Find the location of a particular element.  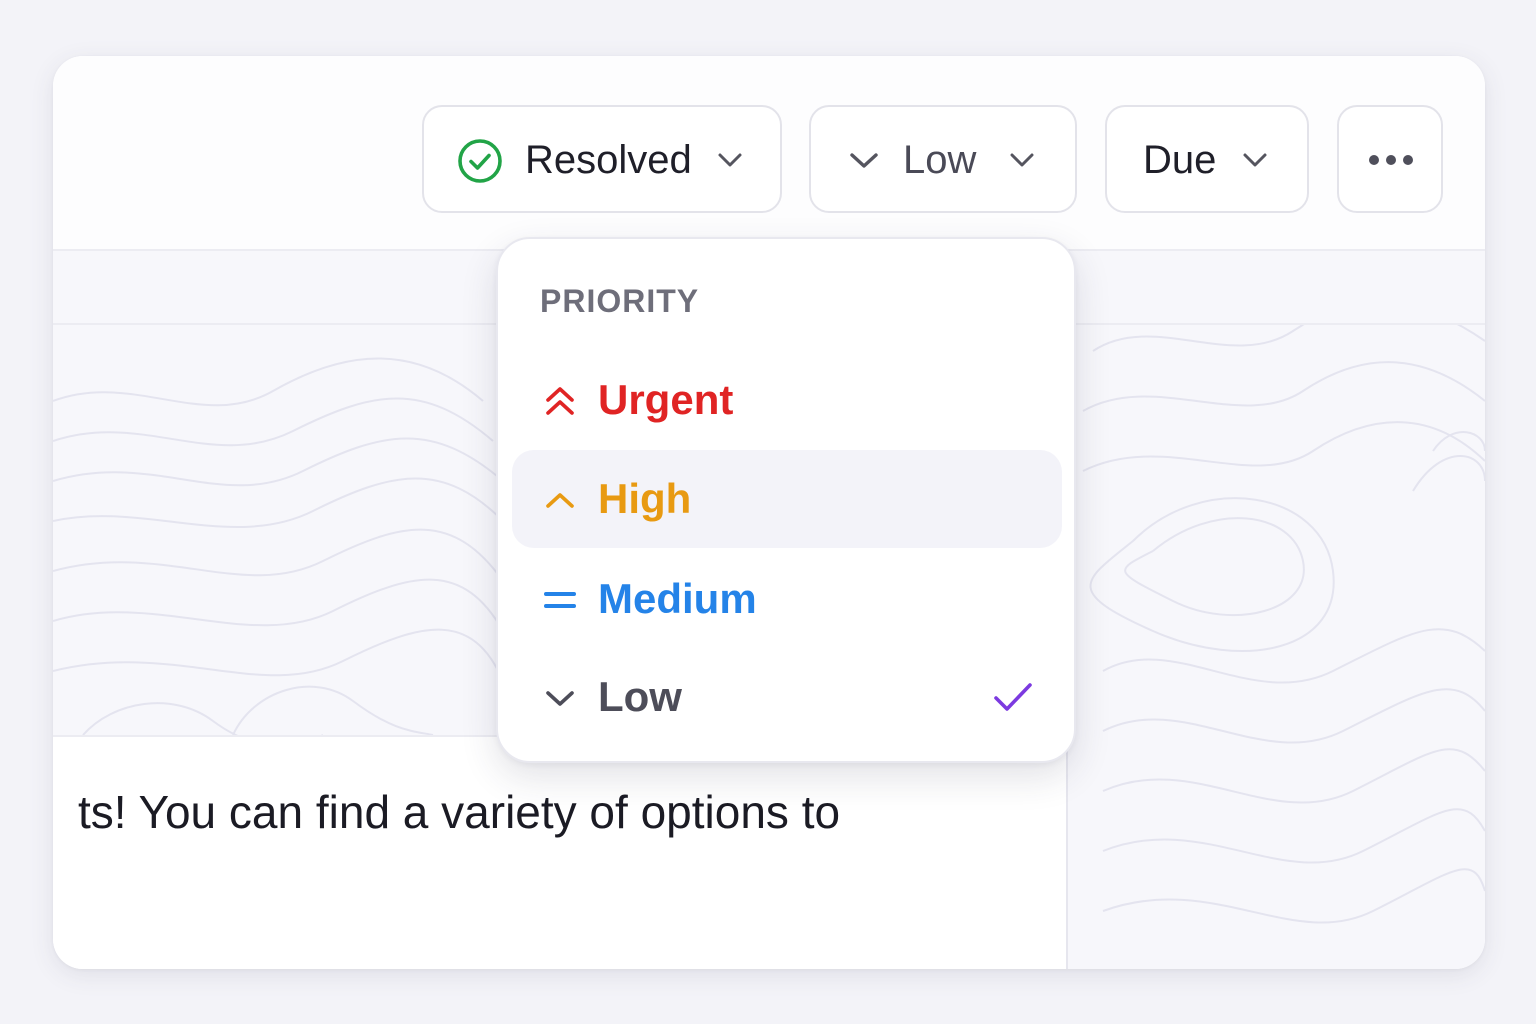

menu-item-medium: Medium is located at coordinates (787, 599).